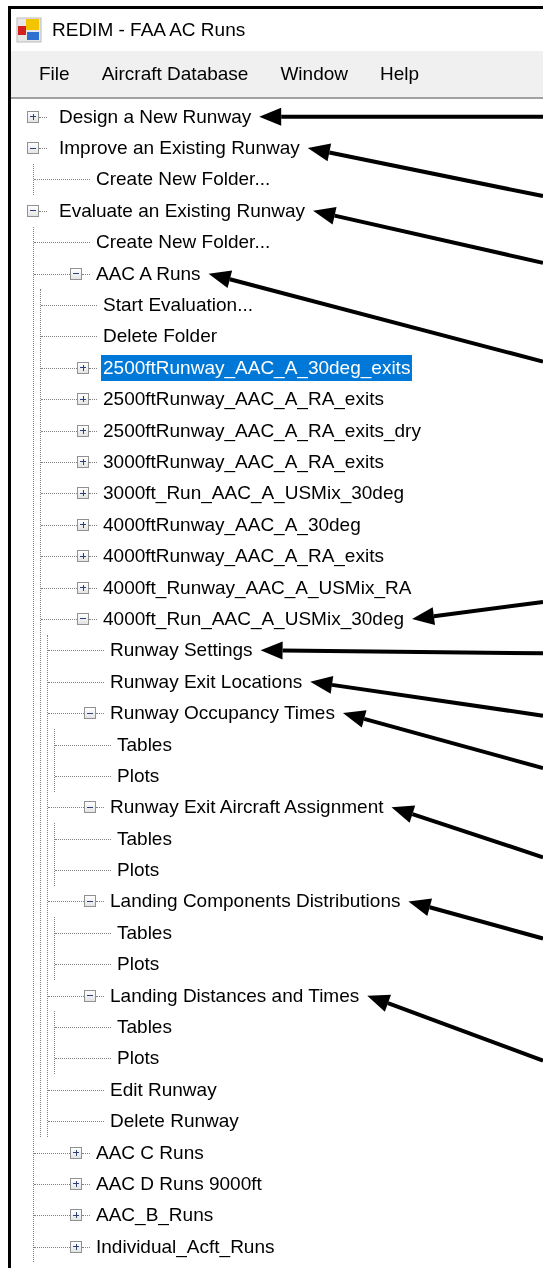 The width and height of the screenshot is (543, 1268). What do you see at coordinates (243, 462) in the screenshot?
I see `tree-item: 3000ftRunway_AAC_A_RA_exits` at bounding box center [243, 462].